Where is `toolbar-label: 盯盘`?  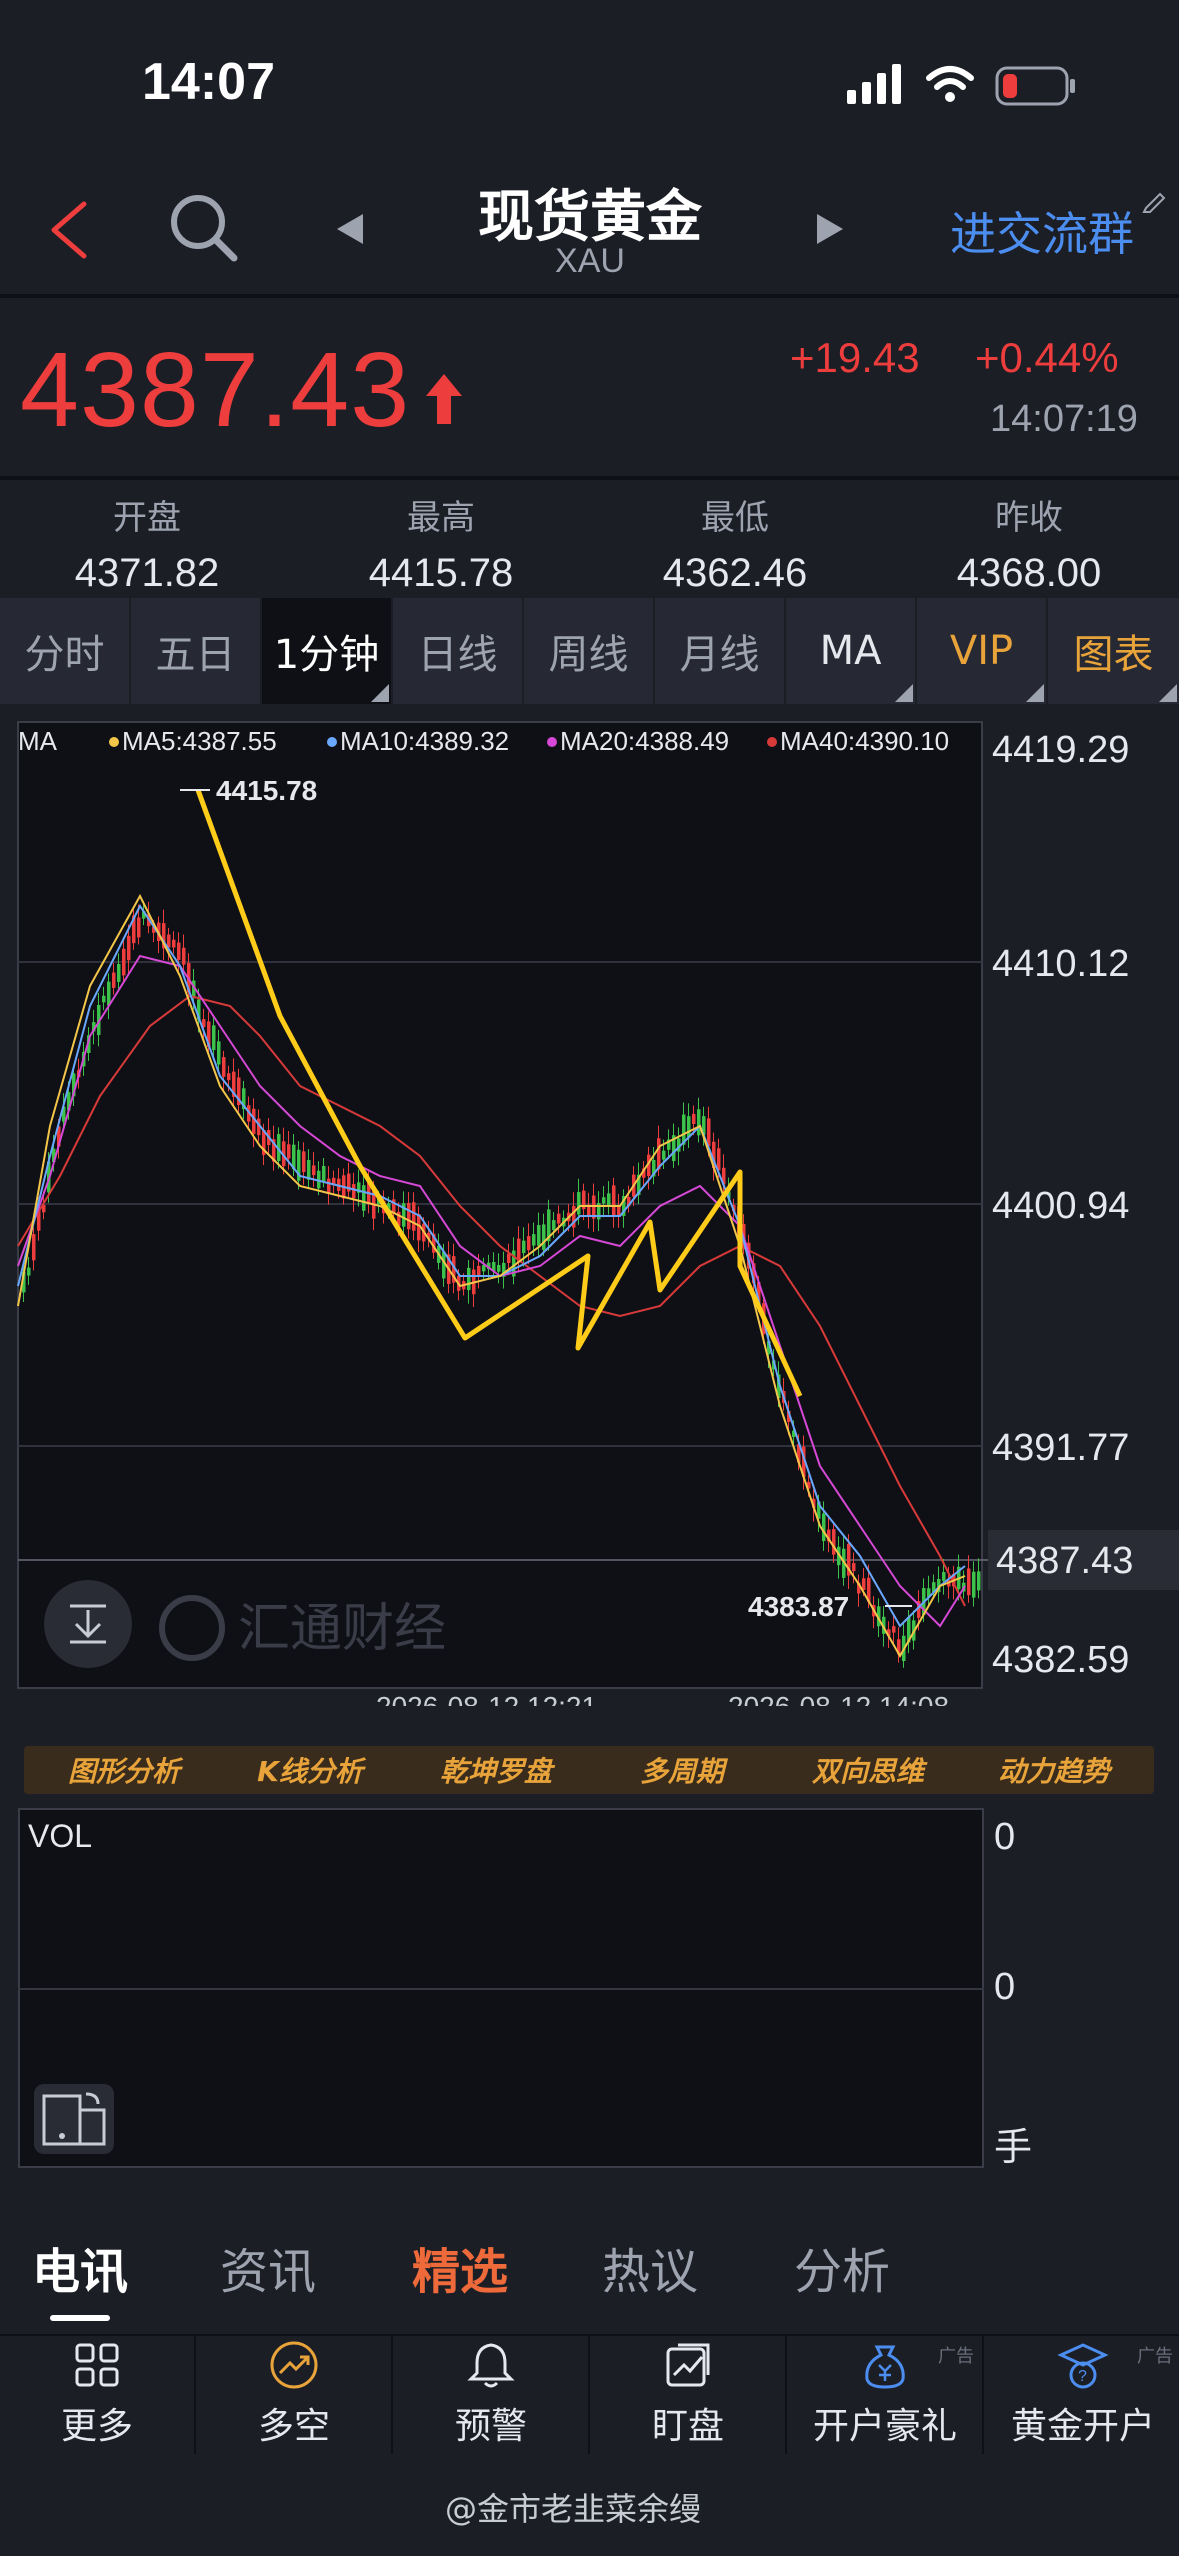 toolbar-label: 盯盘 is located at coordinates (687, 2426).